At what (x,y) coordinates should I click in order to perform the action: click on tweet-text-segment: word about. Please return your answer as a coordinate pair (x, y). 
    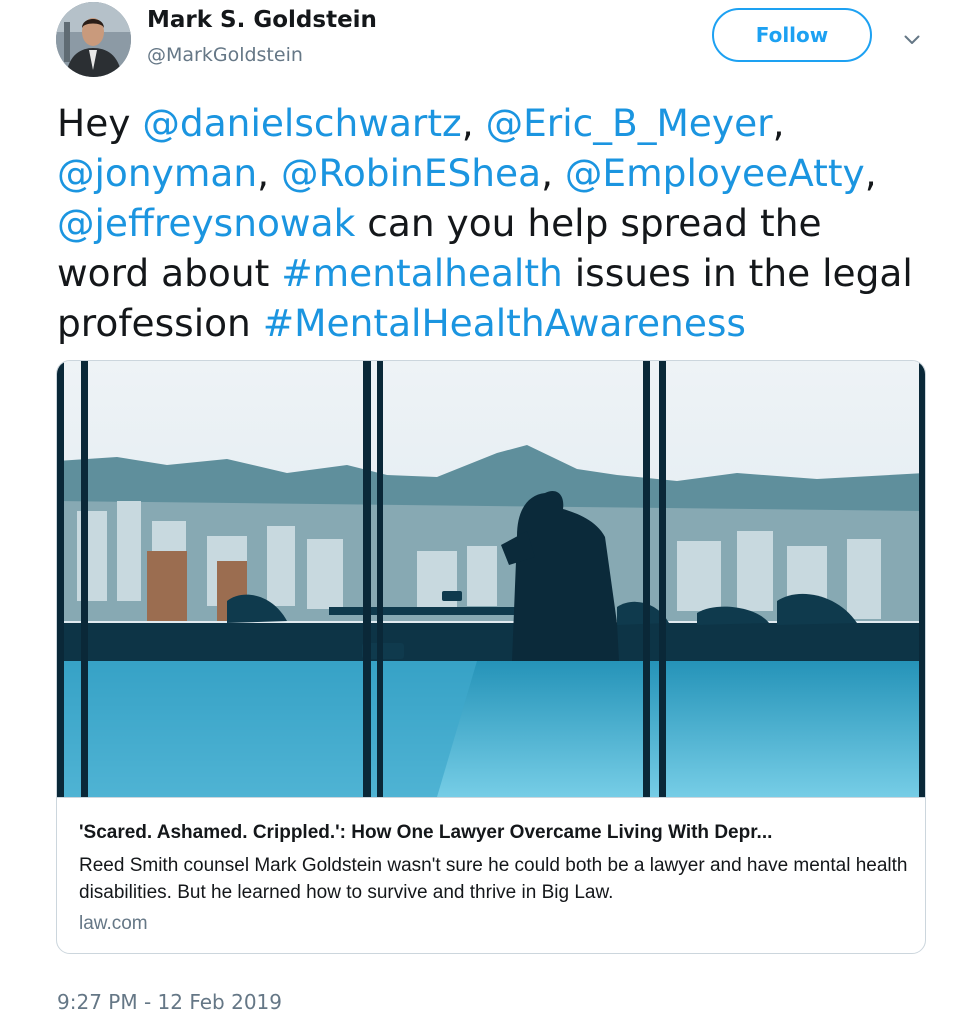
    Looking at the image, I should click on (169, 273).